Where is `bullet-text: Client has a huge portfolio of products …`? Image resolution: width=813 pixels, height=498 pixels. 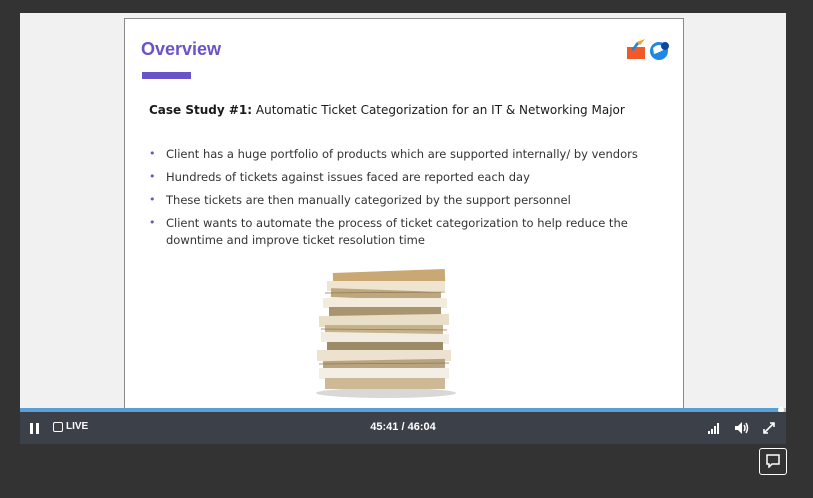
bullet-text: Client has a huge portfolio of products … is located at coordinates (402, 154).